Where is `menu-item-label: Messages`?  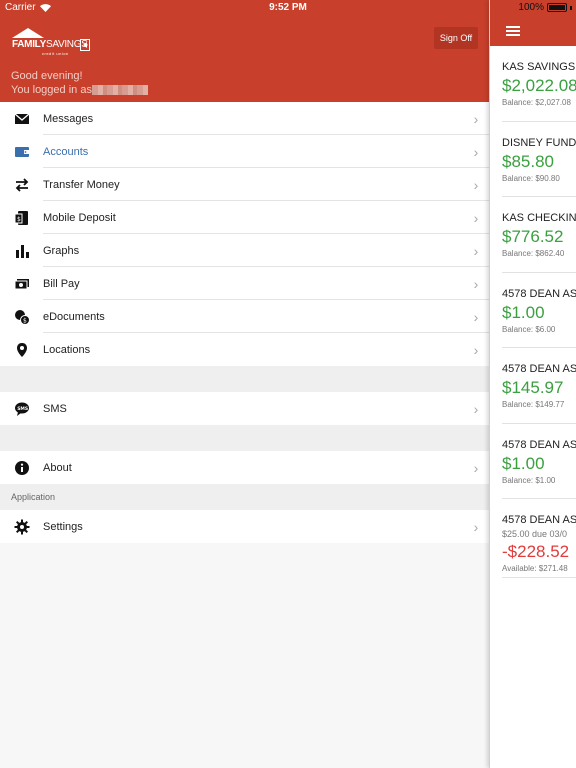
menu-item-label: Messages is located at coordinates (68, 118).